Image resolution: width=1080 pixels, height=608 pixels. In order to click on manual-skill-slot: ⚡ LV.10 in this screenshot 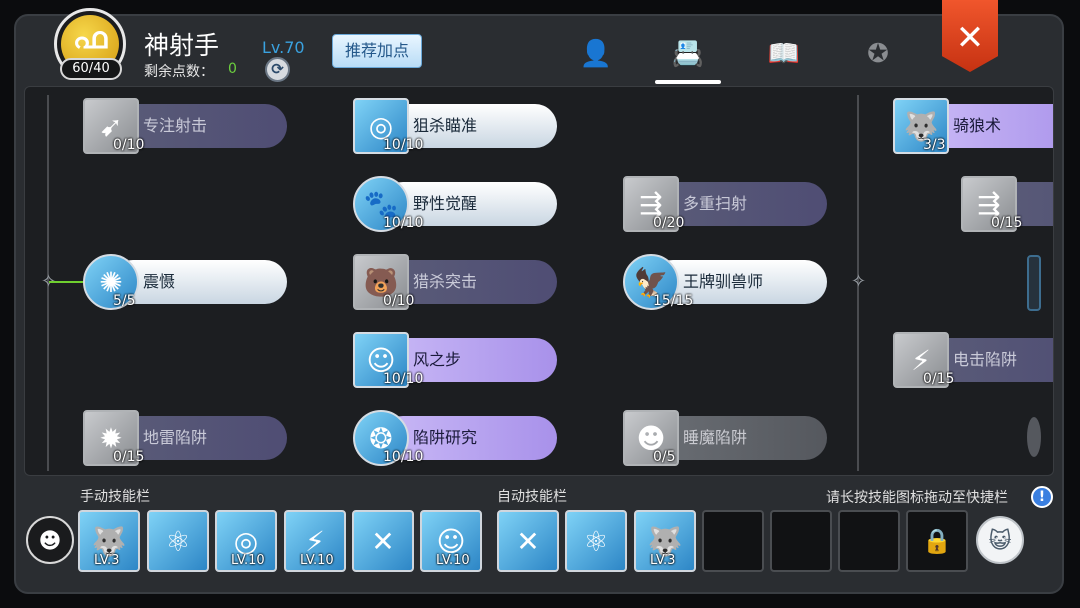, I will do `click(315, 541)`.